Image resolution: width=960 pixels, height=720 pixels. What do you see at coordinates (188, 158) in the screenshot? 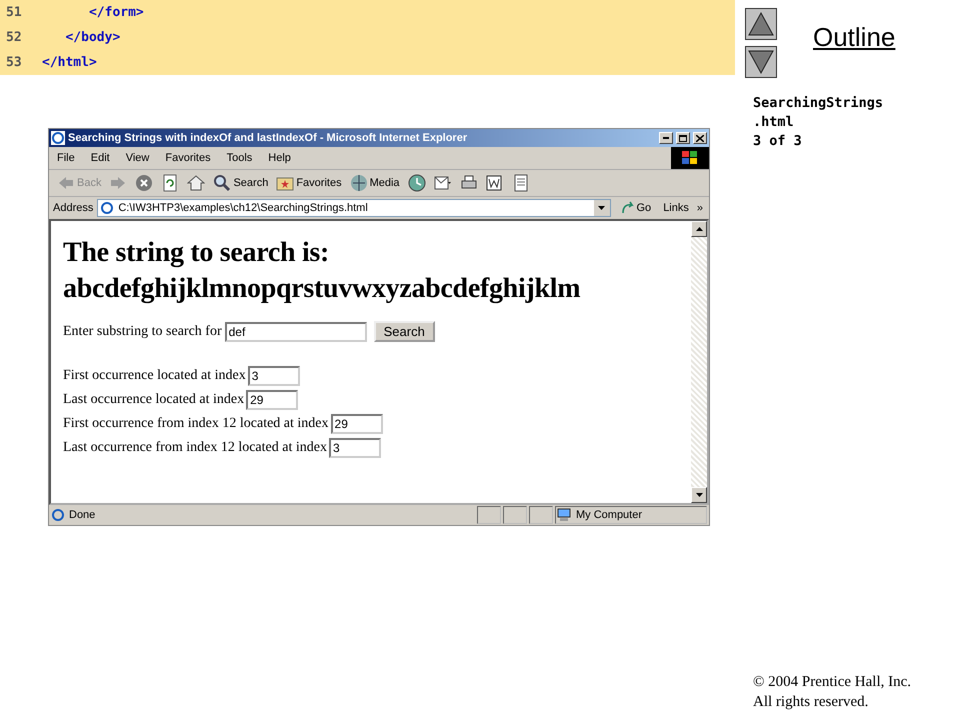
I see `menu-item: Favorites` at bounding box center [188, 158].